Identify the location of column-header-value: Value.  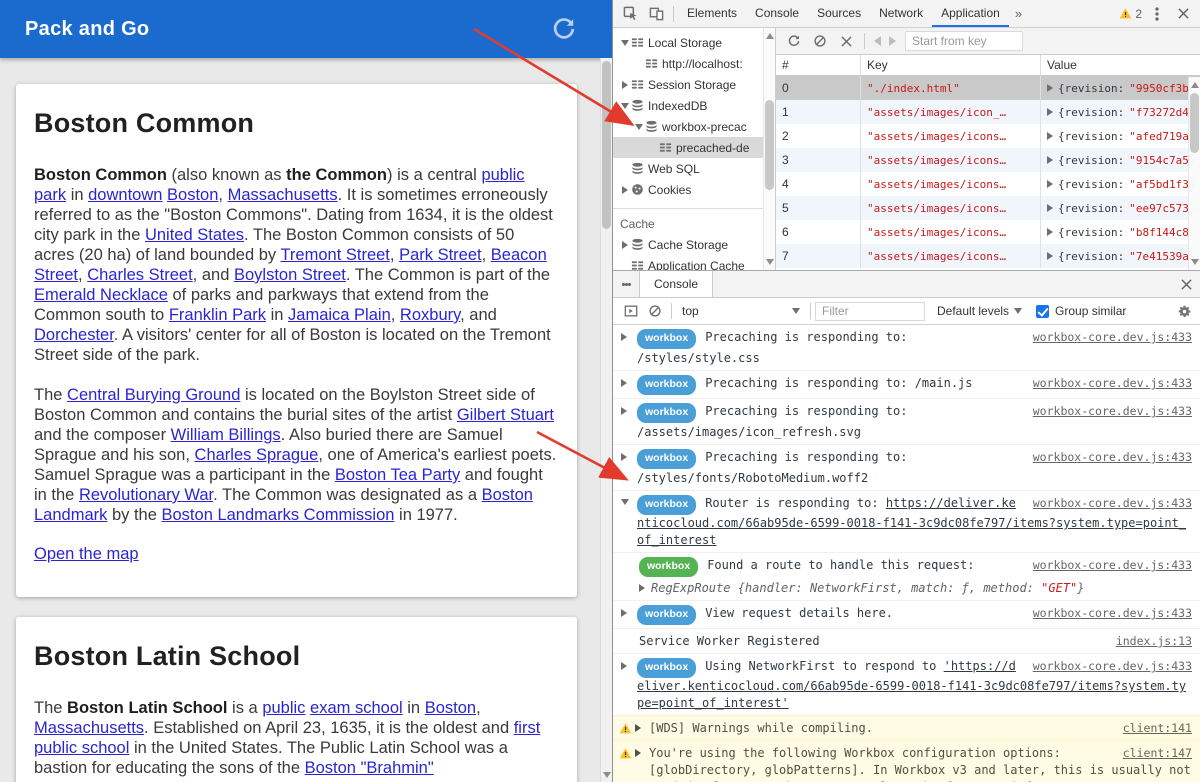
(1120, 65).